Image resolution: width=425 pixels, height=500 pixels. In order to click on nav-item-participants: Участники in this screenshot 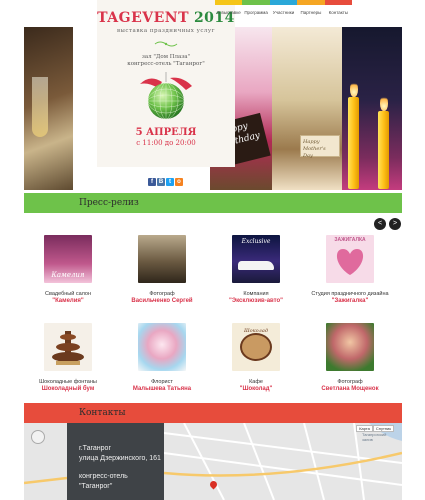, I will do `click(283, 13)`.